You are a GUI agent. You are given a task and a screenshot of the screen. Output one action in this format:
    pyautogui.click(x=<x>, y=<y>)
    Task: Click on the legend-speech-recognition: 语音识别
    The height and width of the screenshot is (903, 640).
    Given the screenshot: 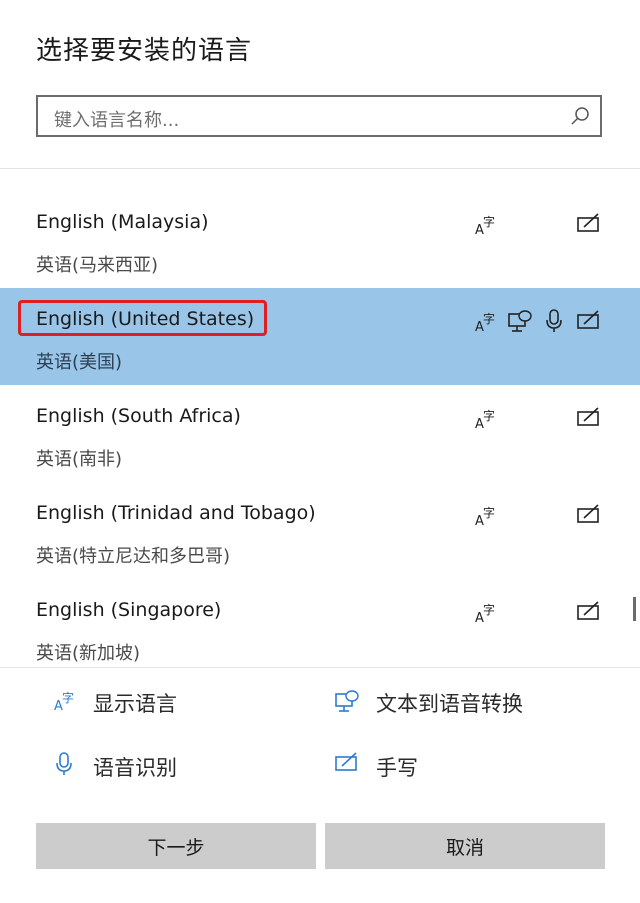 What is the action you would take?
    pyautogui.click(x=135, y=768)
    